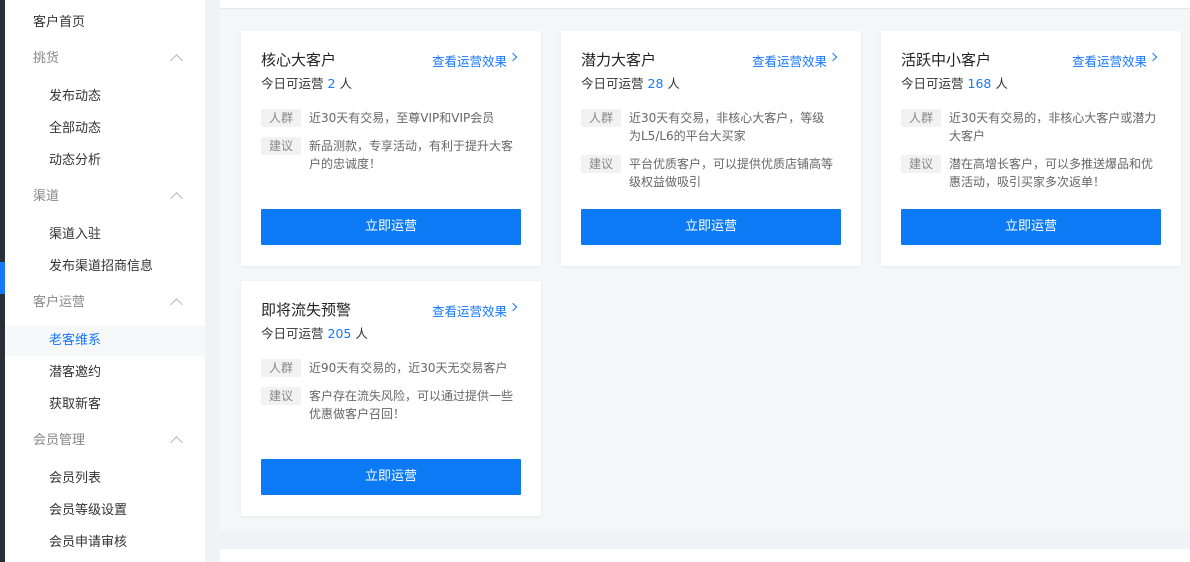  What do you see at coordinates (946, 60) in the screenshot?
I see `card-title: 活跃中小客户` at bounding box center [946, 60].